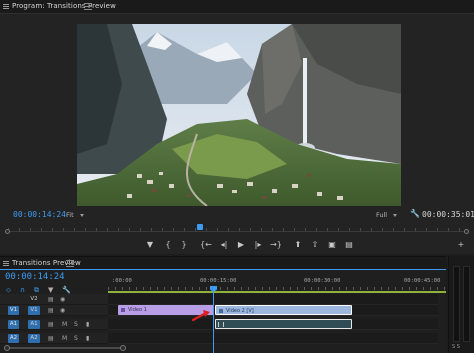 This screenshot has height=353, width=474. What do you see at coordinates (273, 338) in the screenshot?
I see `track-lane-a2` at bounding box center [273, 338].